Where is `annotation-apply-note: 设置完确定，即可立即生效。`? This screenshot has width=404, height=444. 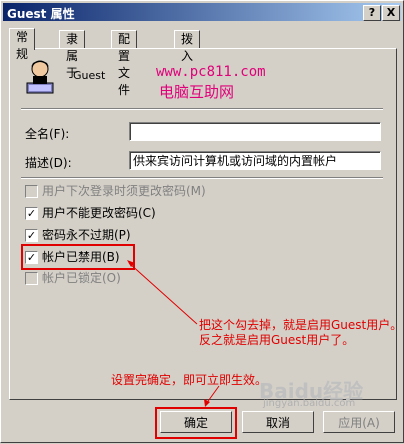
annotation-apply-note: 设置完确定，即可立即生效。 is located at coordinates (189, 380).